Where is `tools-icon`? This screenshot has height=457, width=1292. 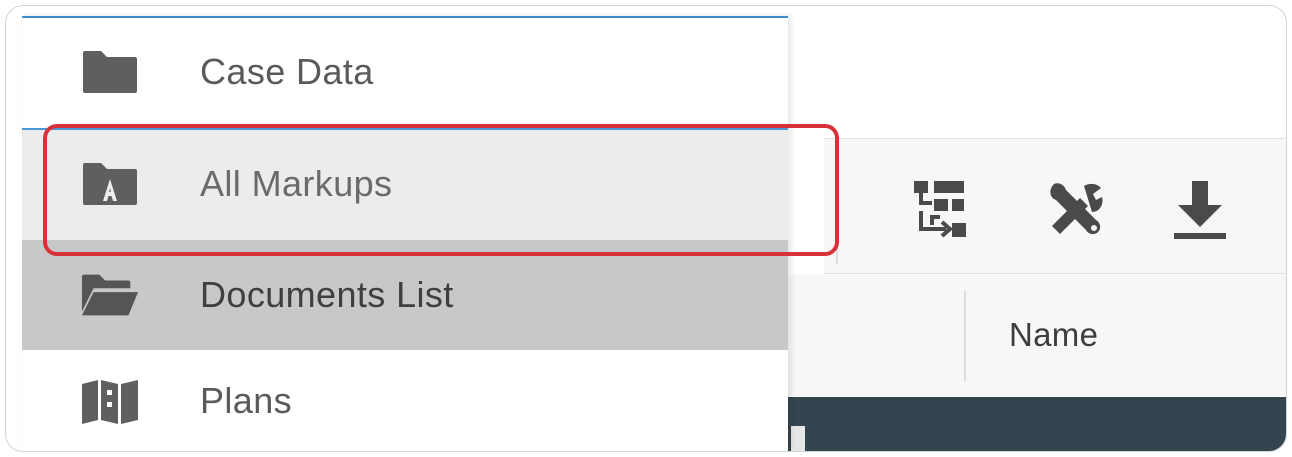
tools-icon is located at coordinates (1076, 209).